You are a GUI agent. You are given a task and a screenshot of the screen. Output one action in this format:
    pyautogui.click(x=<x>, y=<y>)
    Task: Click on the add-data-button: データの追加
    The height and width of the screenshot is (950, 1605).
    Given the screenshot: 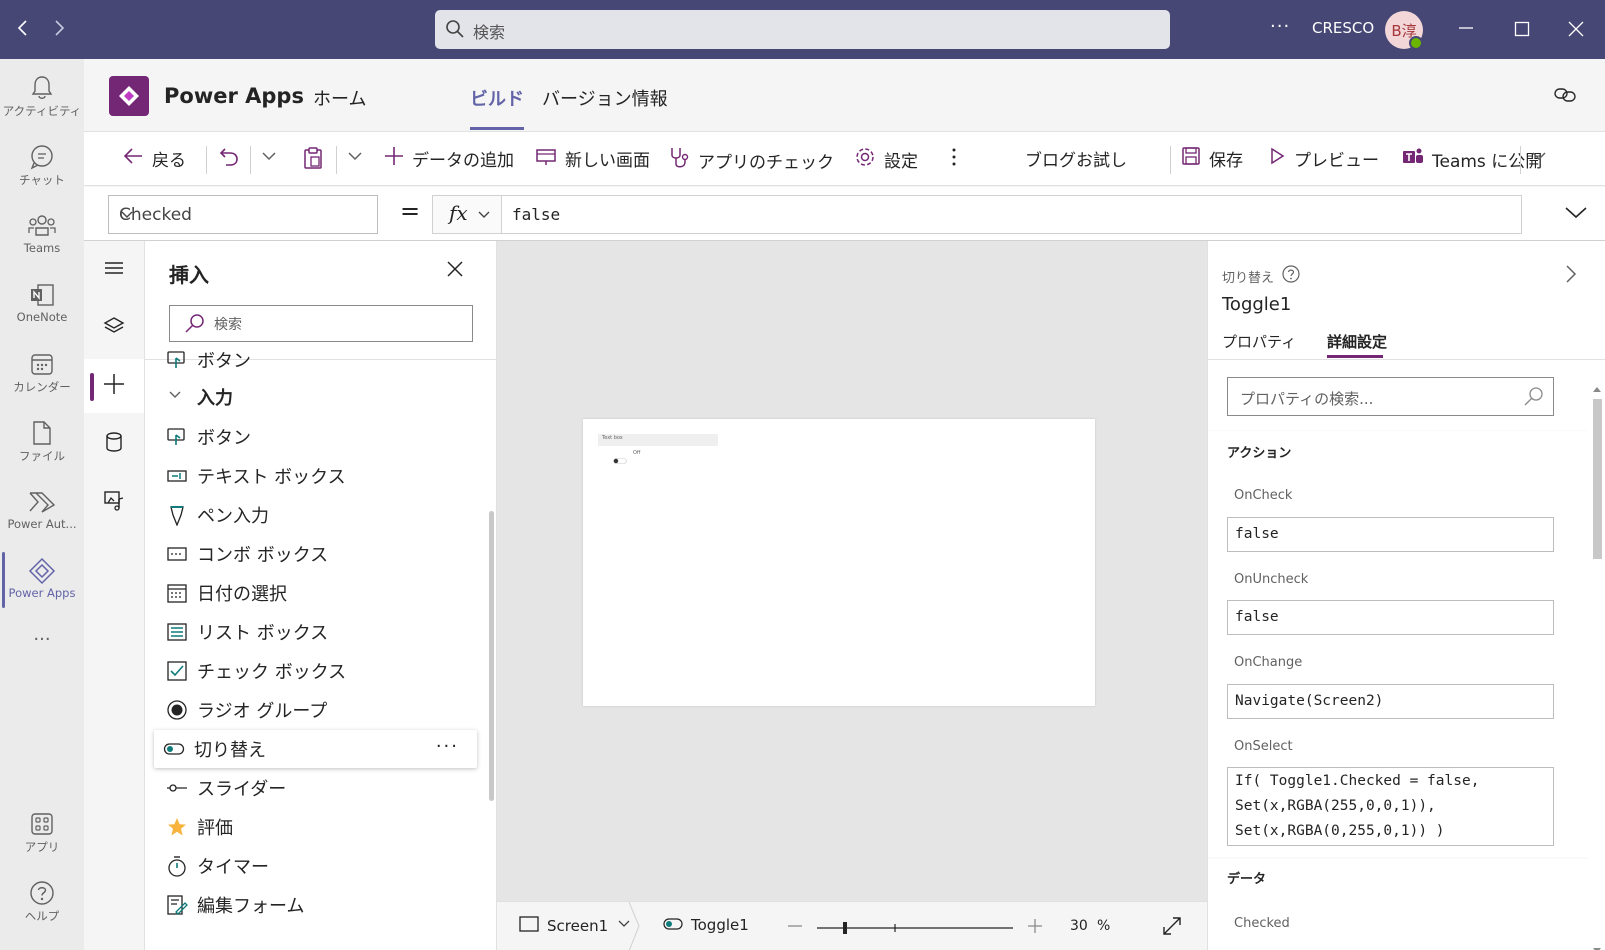 What is the action you would take?
    pyautogui.click(x=449, y=158)
    